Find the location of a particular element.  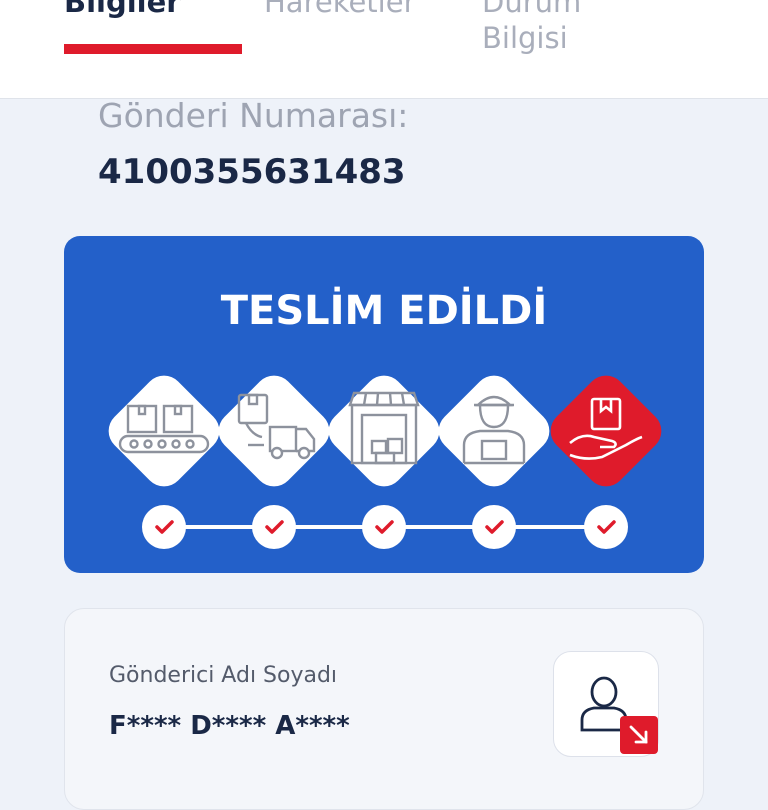

step-2-diamond is located at coordinates (274, 431).